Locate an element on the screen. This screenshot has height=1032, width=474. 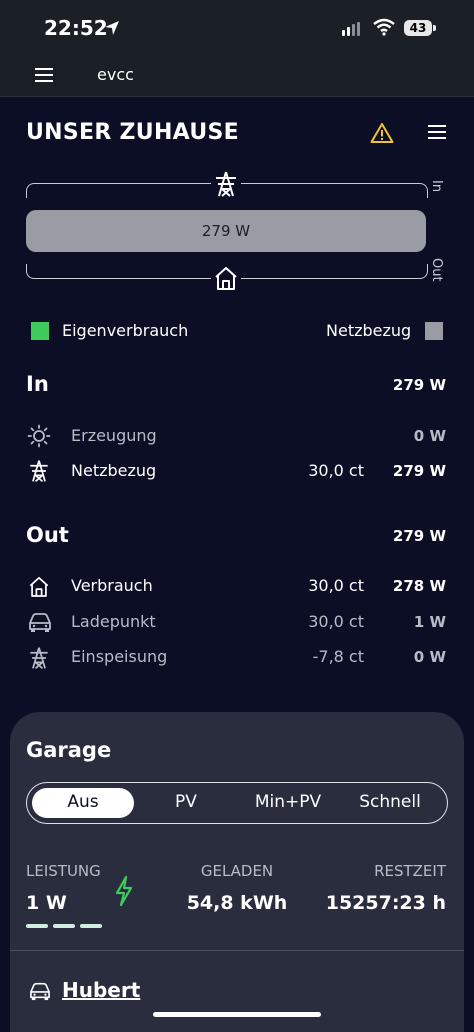
out-row-label: Verbrauch is located at coordinates (112, 585).